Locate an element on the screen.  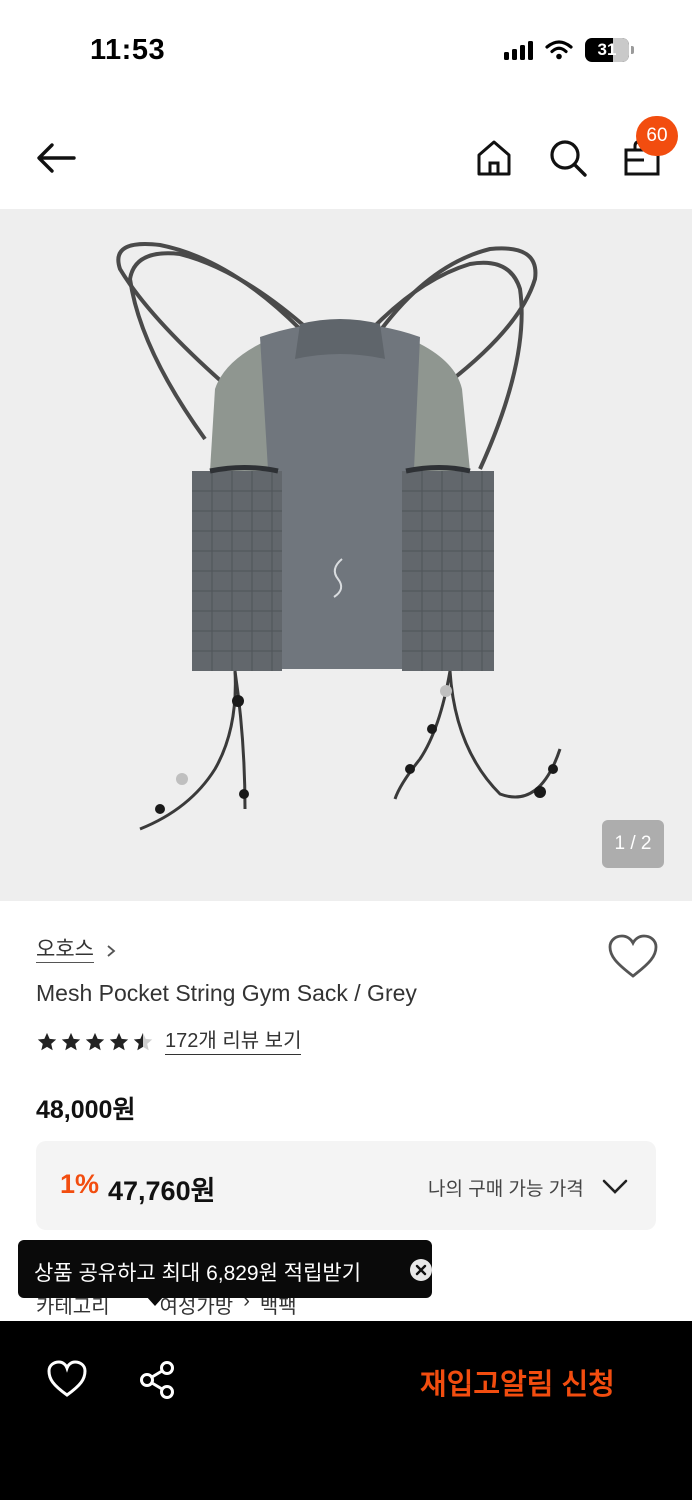
review-link: 172개 리뷰 보기 is located at coordinates (233, 1041).